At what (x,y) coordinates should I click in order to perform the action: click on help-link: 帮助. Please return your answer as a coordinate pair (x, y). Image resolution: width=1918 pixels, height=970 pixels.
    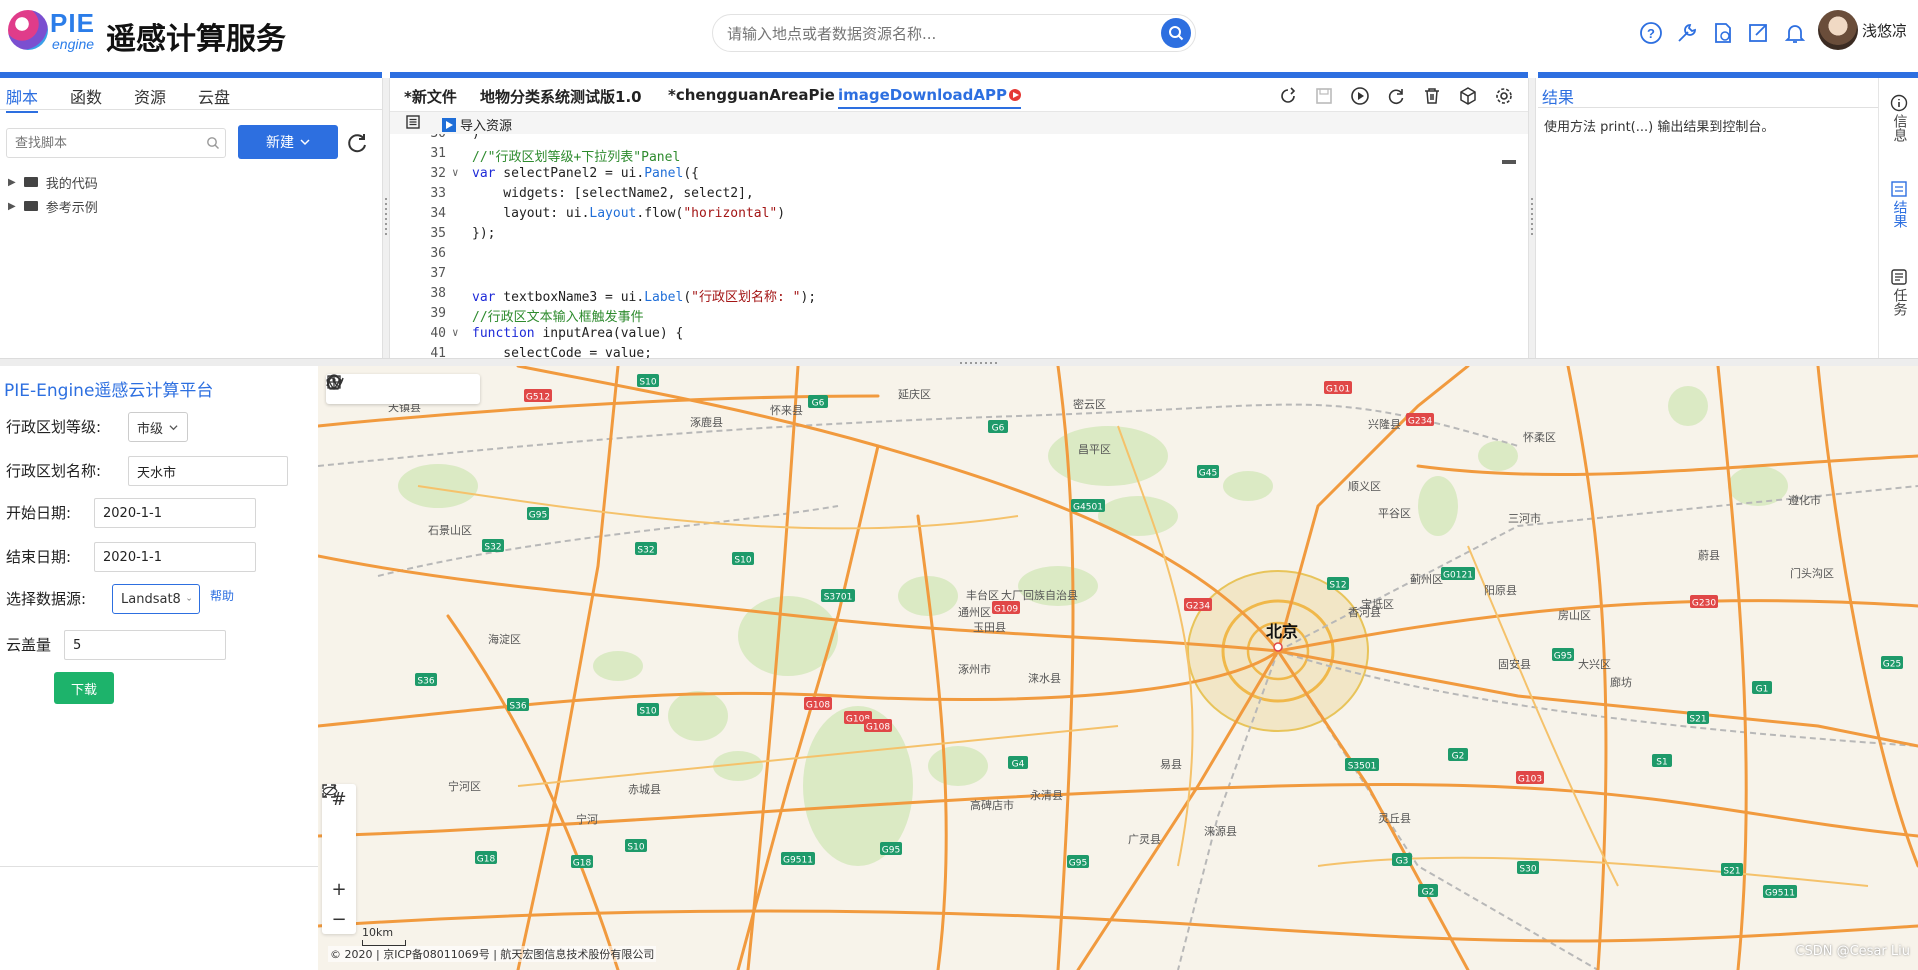
    Looking at the image, I should click on (222, 595).